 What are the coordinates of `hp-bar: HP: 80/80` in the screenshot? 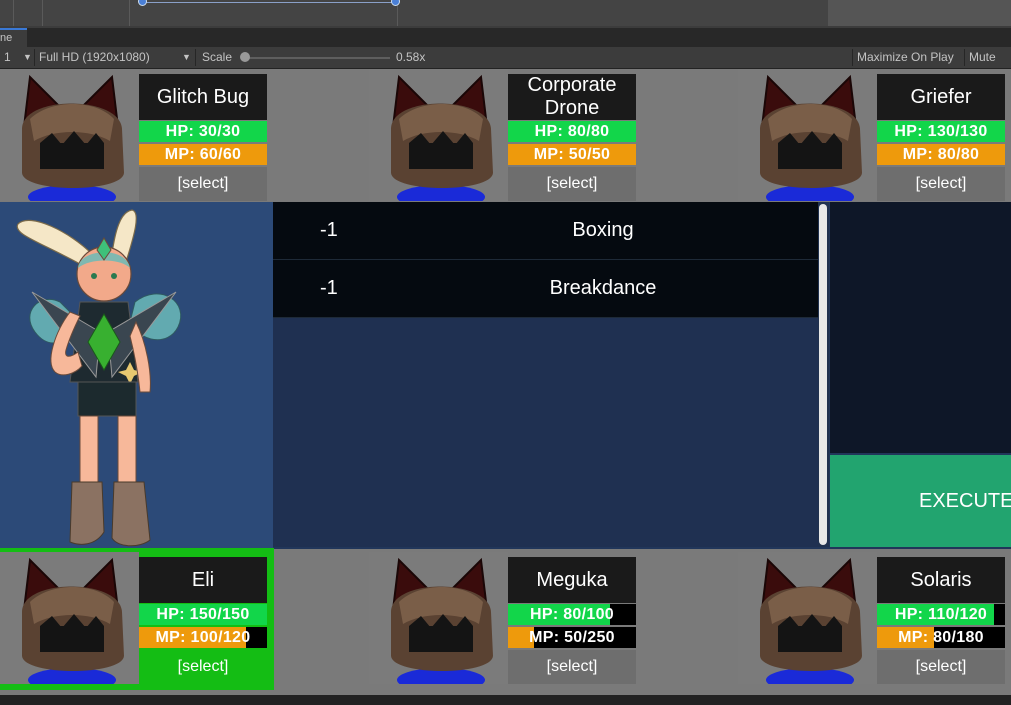 It's located at (572, 131).